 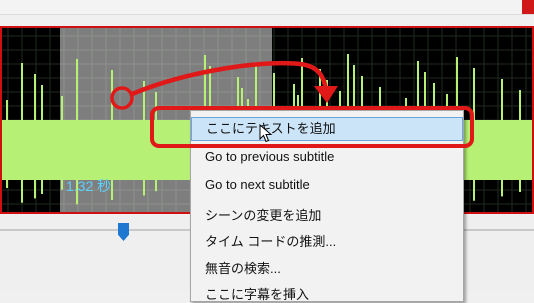 What do you see at coordinates (266, 133) in the screenshot?
I see `mouse-pointer-icon` at bounding box center [266, 133].